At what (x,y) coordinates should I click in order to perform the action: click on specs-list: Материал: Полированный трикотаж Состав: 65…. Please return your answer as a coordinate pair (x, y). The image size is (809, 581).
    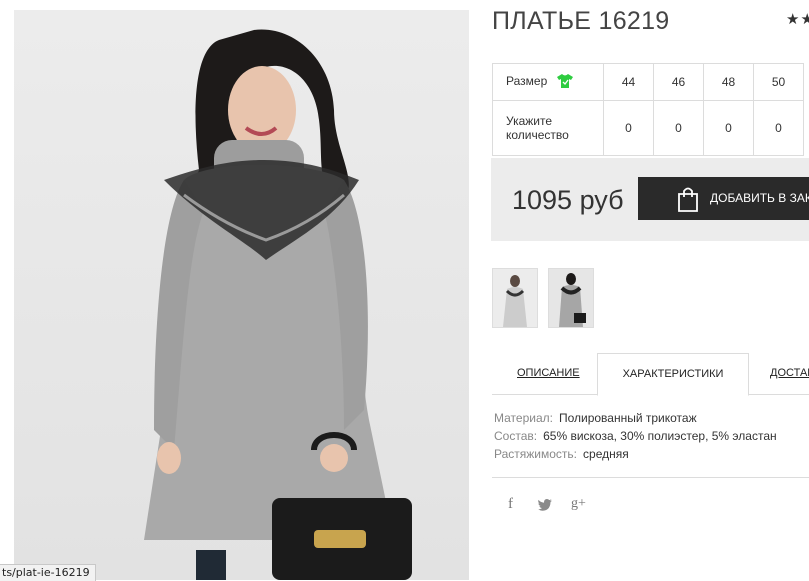
    Looking at the image, I should click on (635, 436).